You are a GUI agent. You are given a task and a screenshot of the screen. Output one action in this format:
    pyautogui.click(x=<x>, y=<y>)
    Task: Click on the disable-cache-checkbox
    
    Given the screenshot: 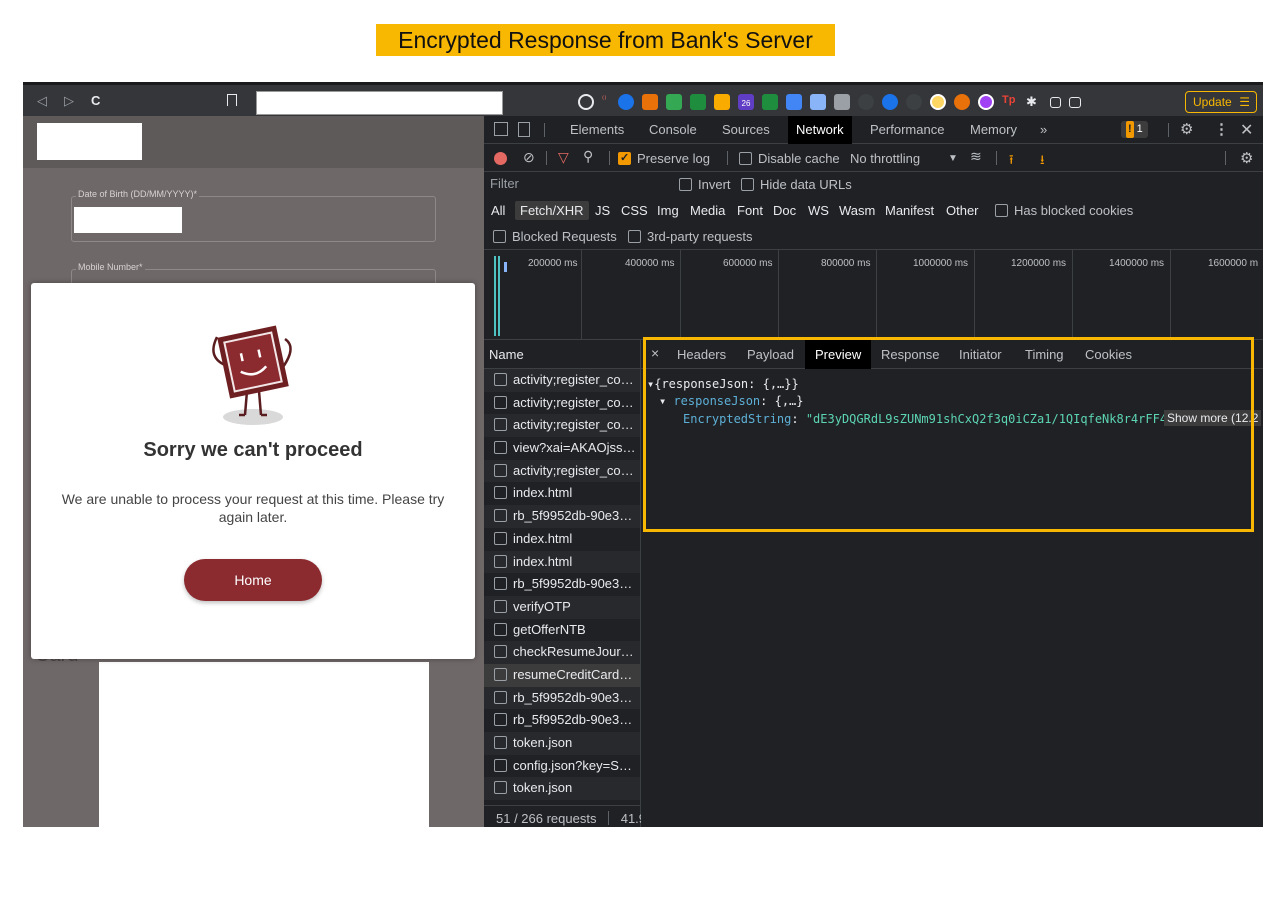 What is the action you would take?
    pyautogui.click(x=745, y=158)
    